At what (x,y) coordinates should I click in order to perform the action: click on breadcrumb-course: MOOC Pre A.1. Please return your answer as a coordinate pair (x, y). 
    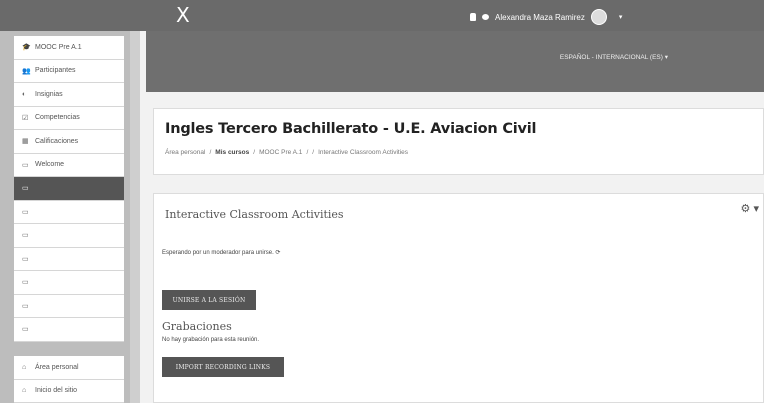
    Looking at the image, I should click on (280, 152).